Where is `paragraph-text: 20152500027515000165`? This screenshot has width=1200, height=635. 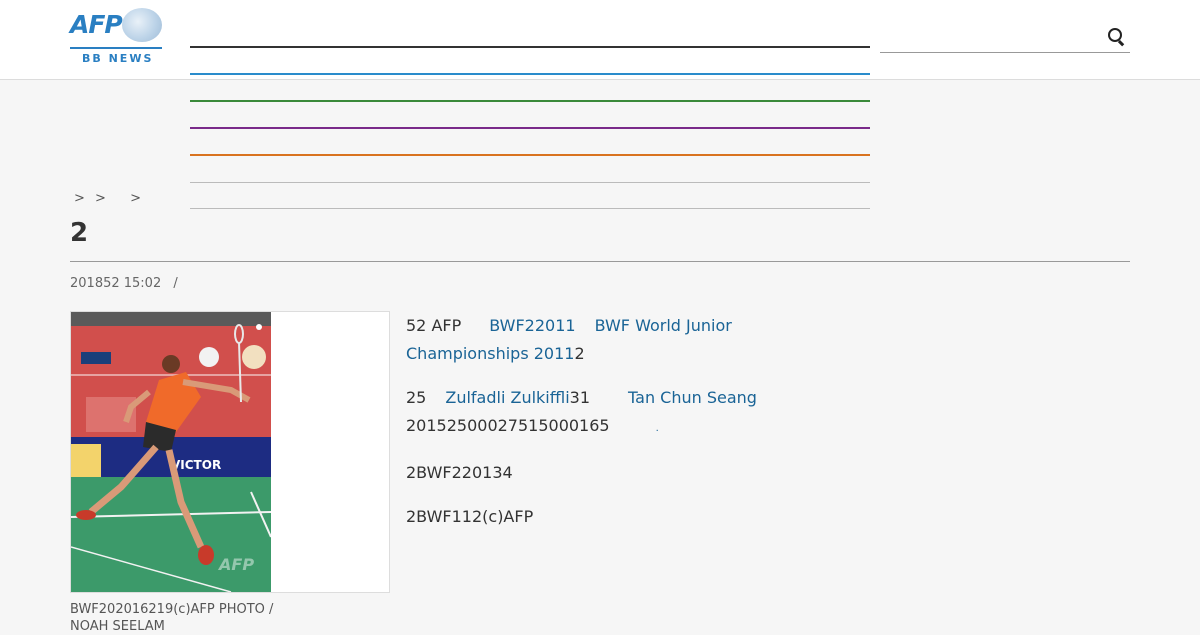
paragraph-text: 20152500027515000165 is located at coordinates (508, 425).